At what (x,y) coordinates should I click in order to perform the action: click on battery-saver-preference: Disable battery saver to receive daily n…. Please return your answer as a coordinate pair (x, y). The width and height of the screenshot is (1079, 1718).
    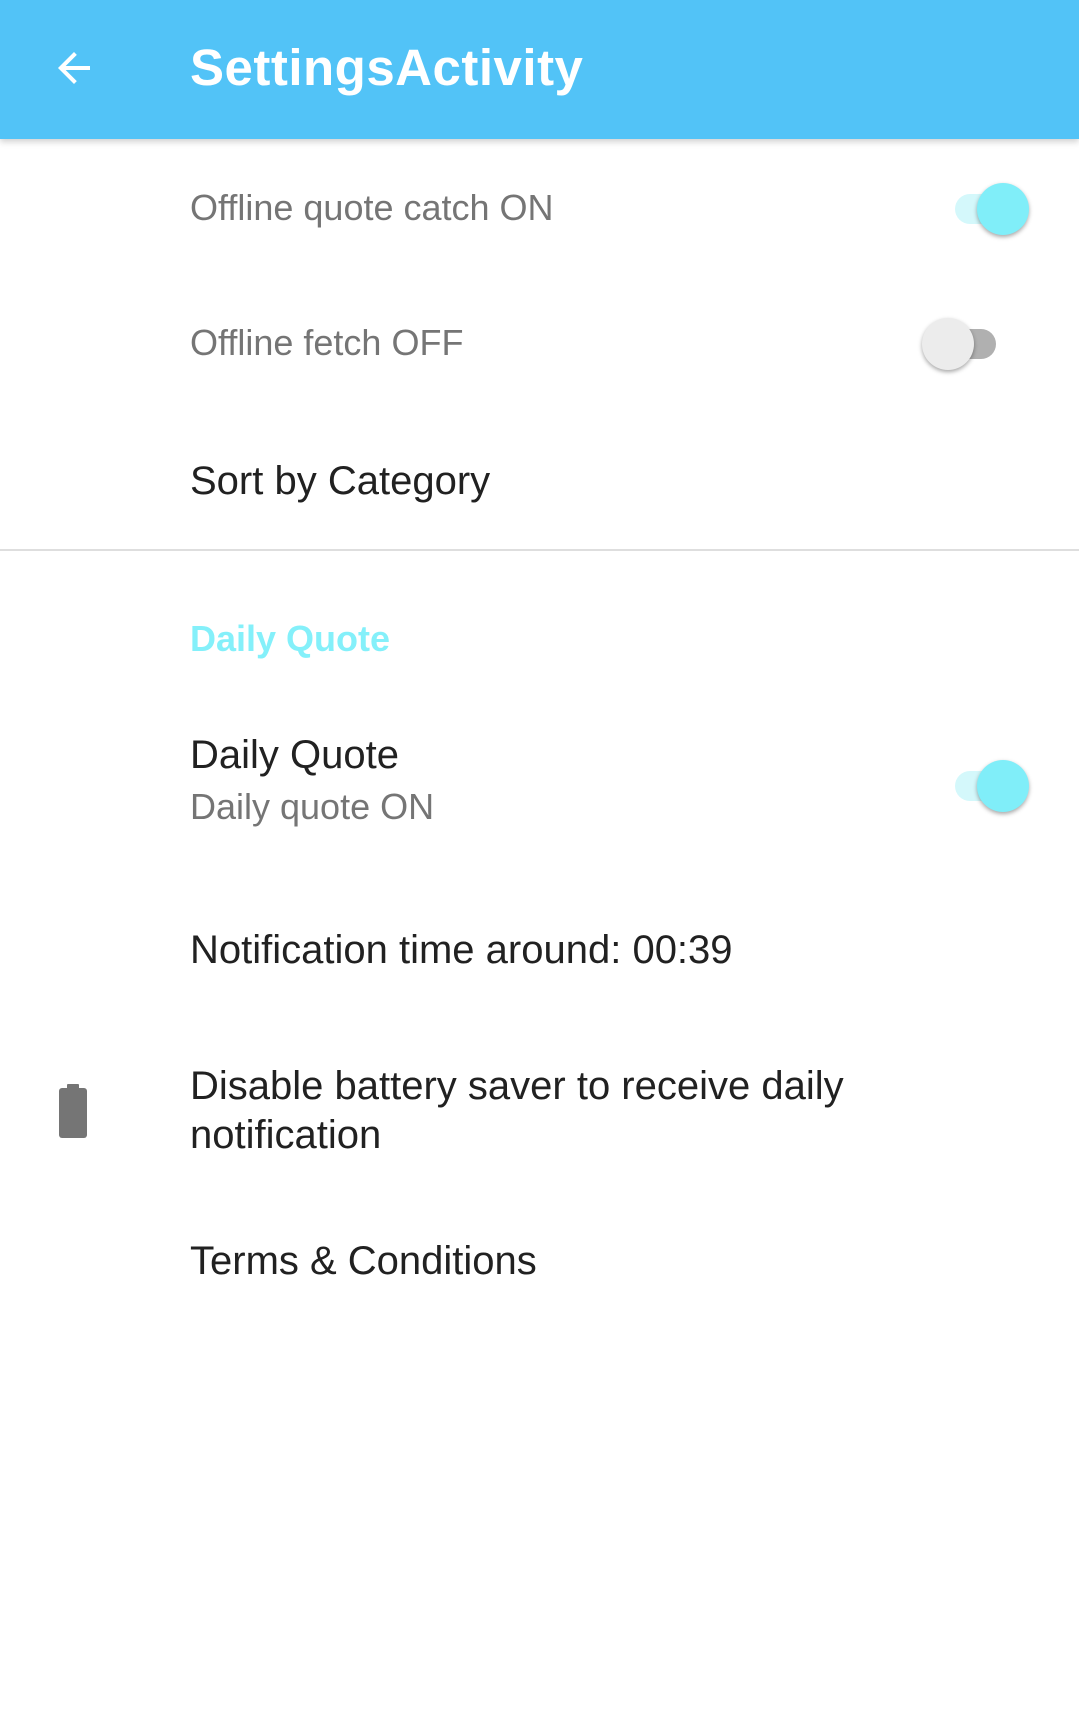
    Looking at the image, I should click on (539, 1113).